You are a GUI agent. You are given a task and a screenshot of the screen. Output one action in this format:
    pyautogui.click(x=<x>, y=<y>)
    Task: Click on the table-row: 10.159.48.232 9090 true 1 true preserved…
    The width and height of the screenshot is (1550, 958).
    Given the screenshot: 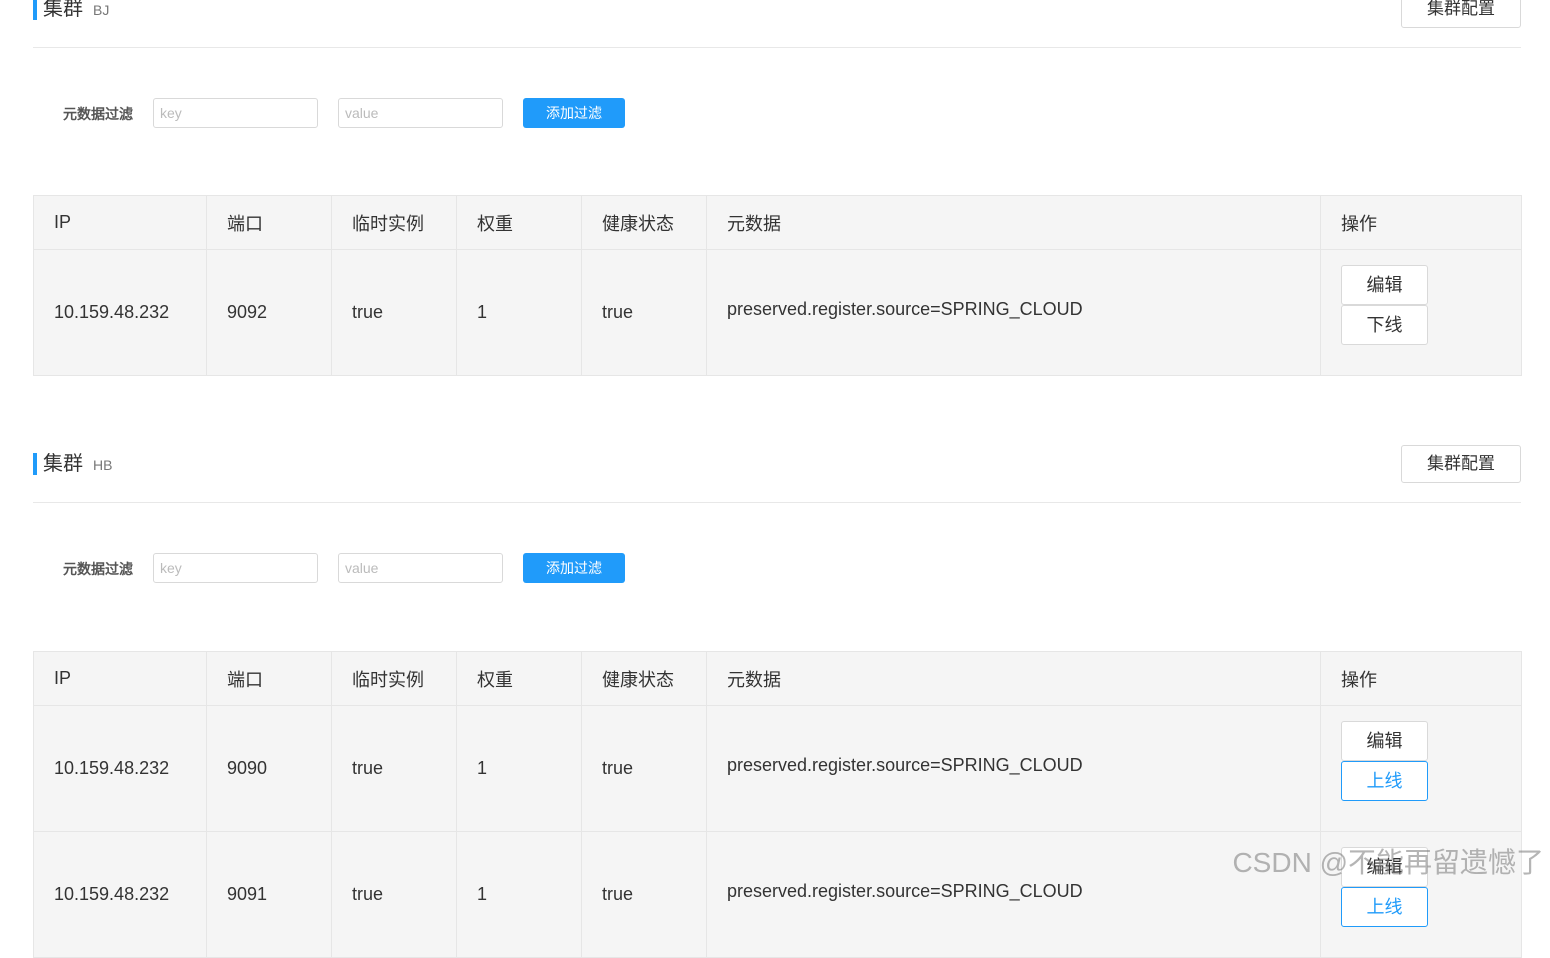 What is the action you would take?
    pyautogui.click(x=777, y=768)
    